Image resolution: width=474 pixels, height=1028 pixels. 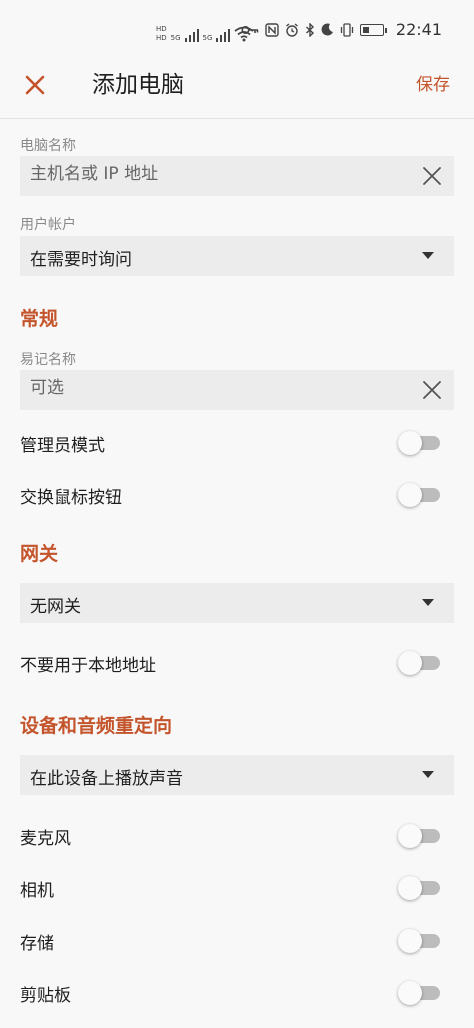 What do you see at coordinates (237, 993) in the screenshot?
I see `clipboard-row: 剪贴板` at bounding box center [237, 993].